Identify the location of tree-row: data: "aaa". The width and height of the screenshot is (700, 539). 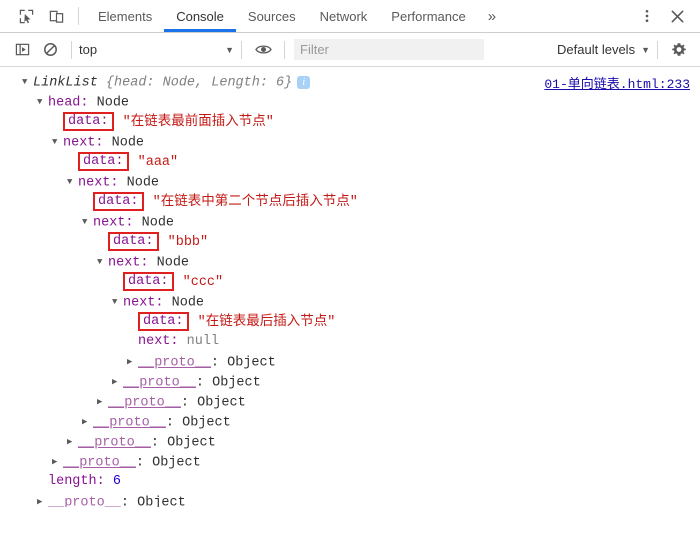
(350, 162).